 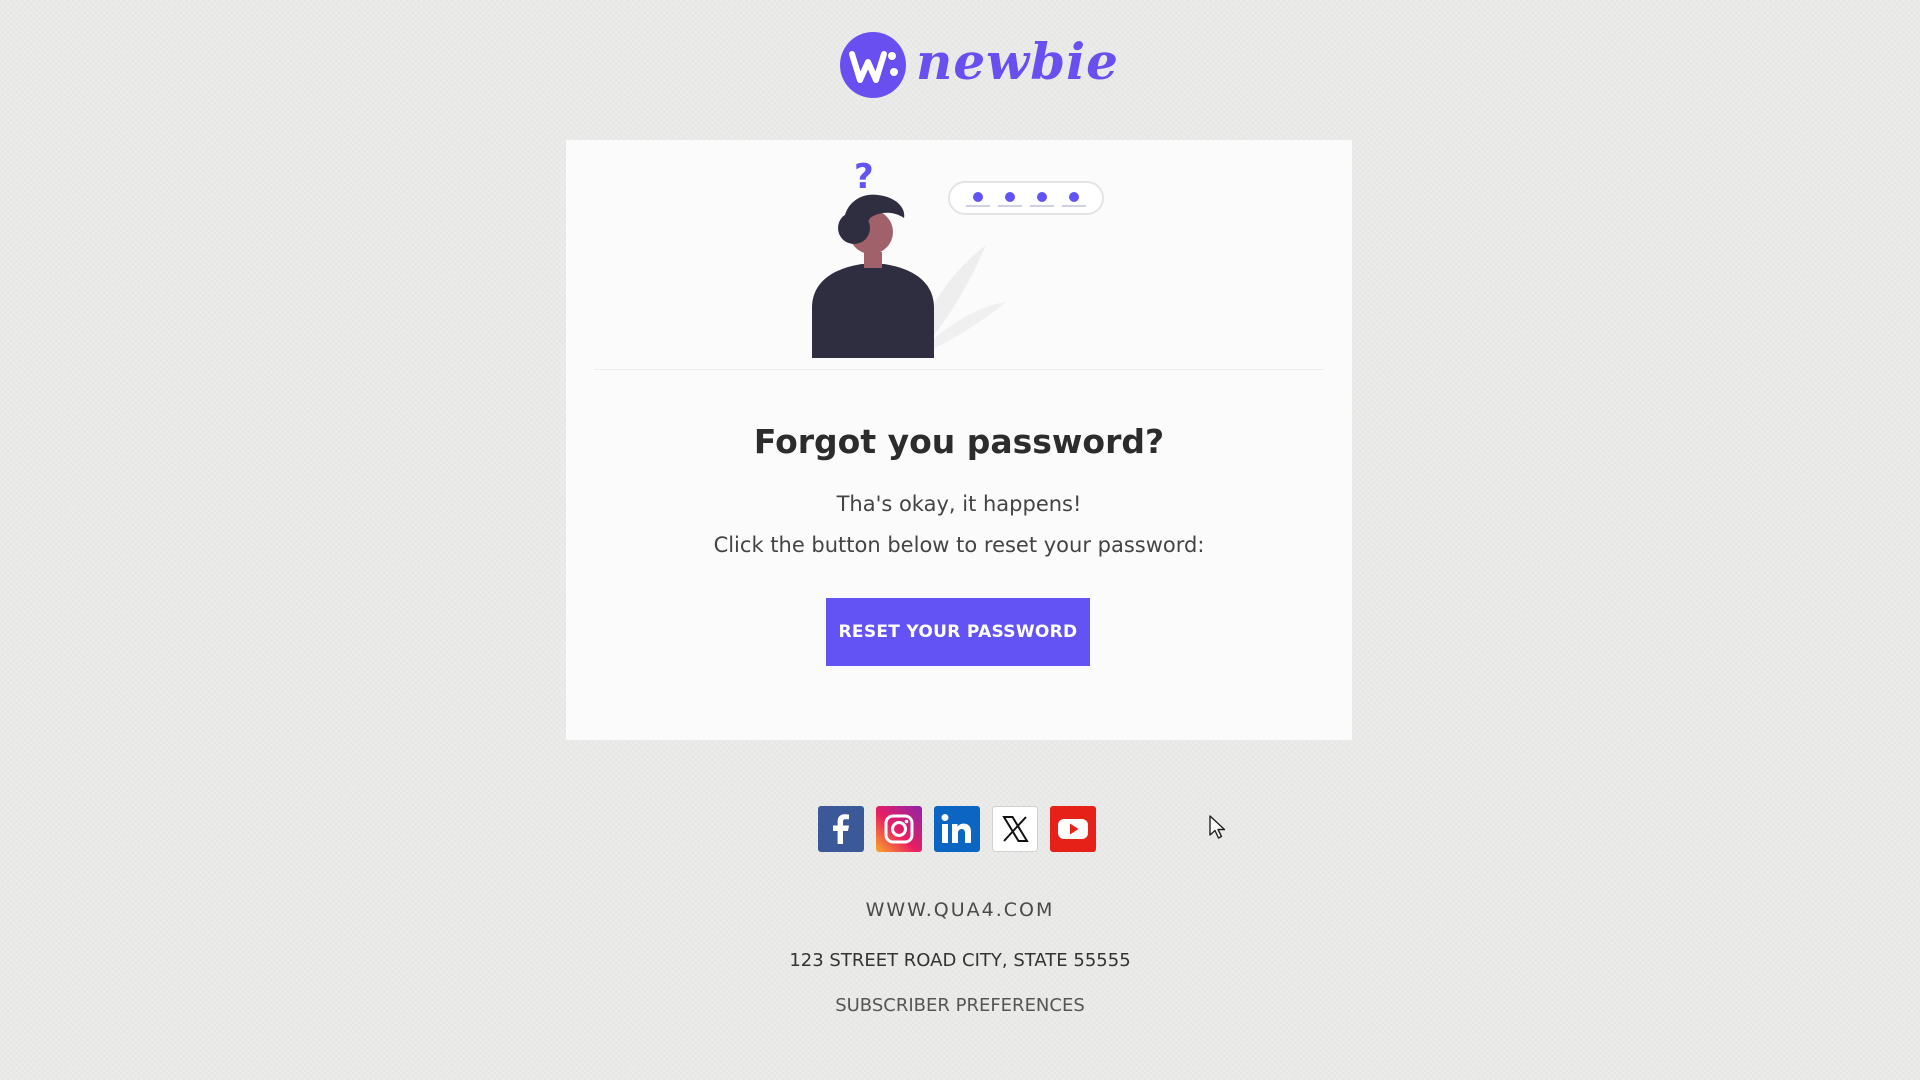 I want to click on x-link, so click(x=1015, y=829).